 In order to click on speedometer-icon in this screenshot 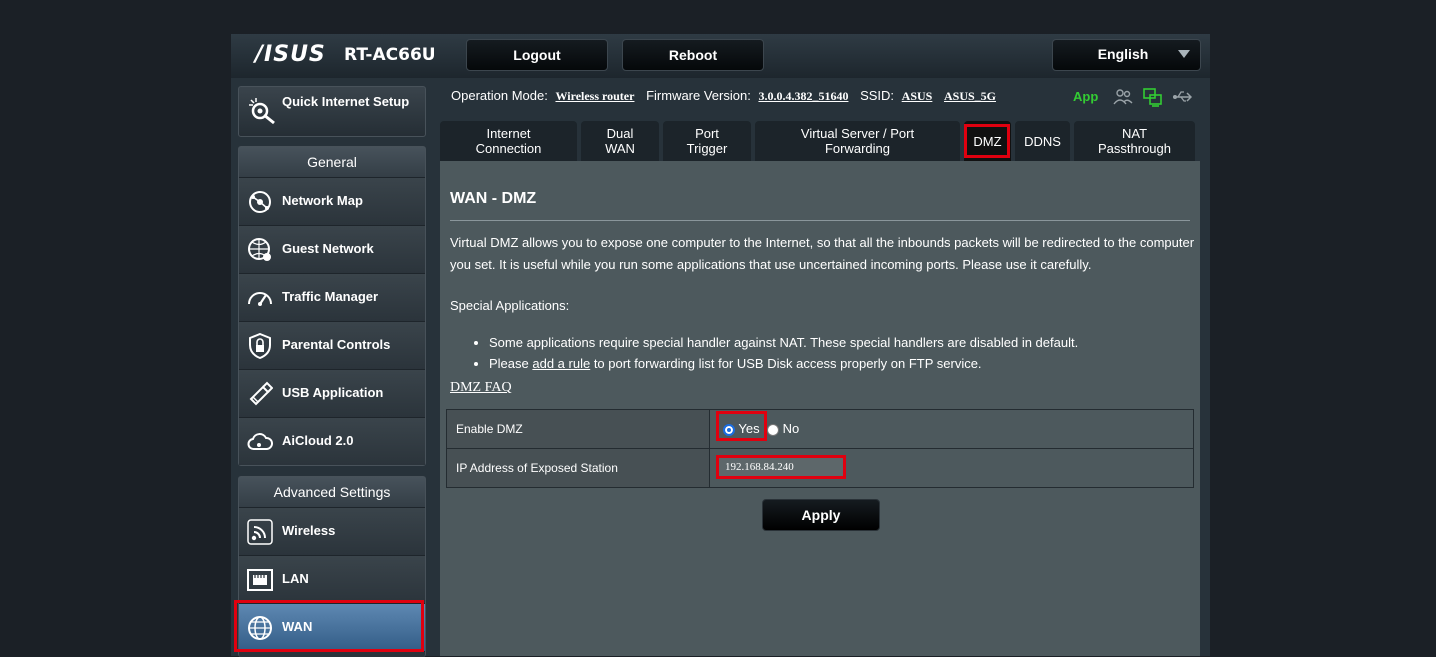, I will do `click(260, 299)`.